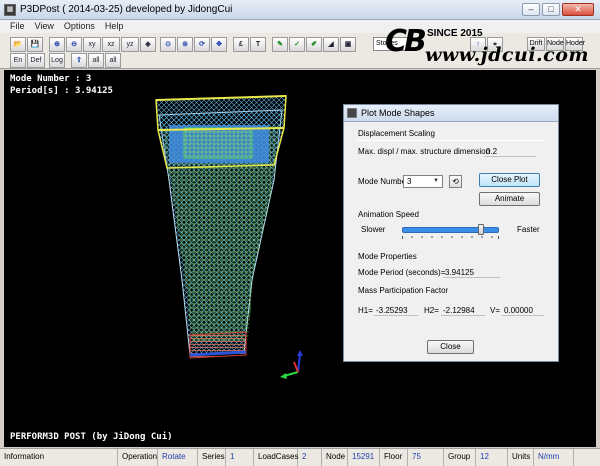 The width and height of the screenshot is (600, 466). What do you see at coordinates (148, 44) in the screenshot?
I see `view-3d-icon: ◈` at bounding box center [148, 44].